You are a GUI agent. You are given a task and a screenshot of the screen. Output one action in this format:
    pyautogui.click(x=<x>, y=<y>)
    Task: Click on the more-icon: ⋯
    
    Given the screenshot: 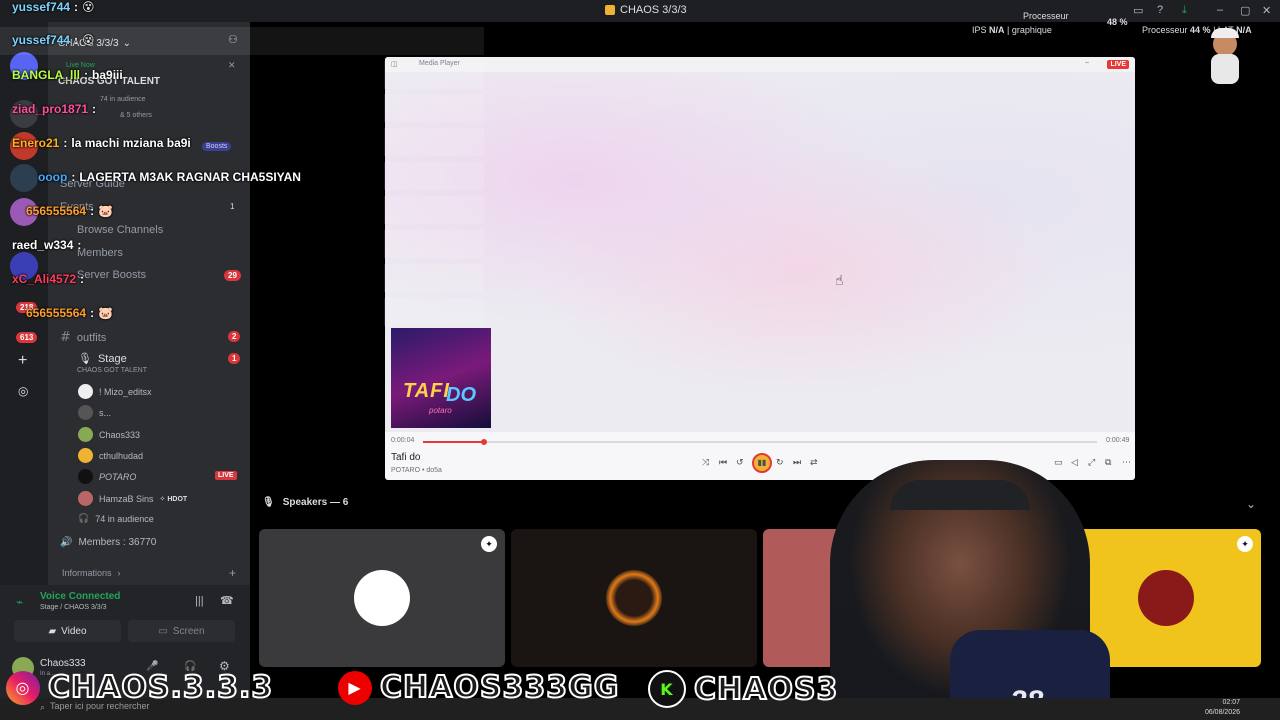 What is the action you would take?
    pyautogui.click(x=1126, y=462)
    